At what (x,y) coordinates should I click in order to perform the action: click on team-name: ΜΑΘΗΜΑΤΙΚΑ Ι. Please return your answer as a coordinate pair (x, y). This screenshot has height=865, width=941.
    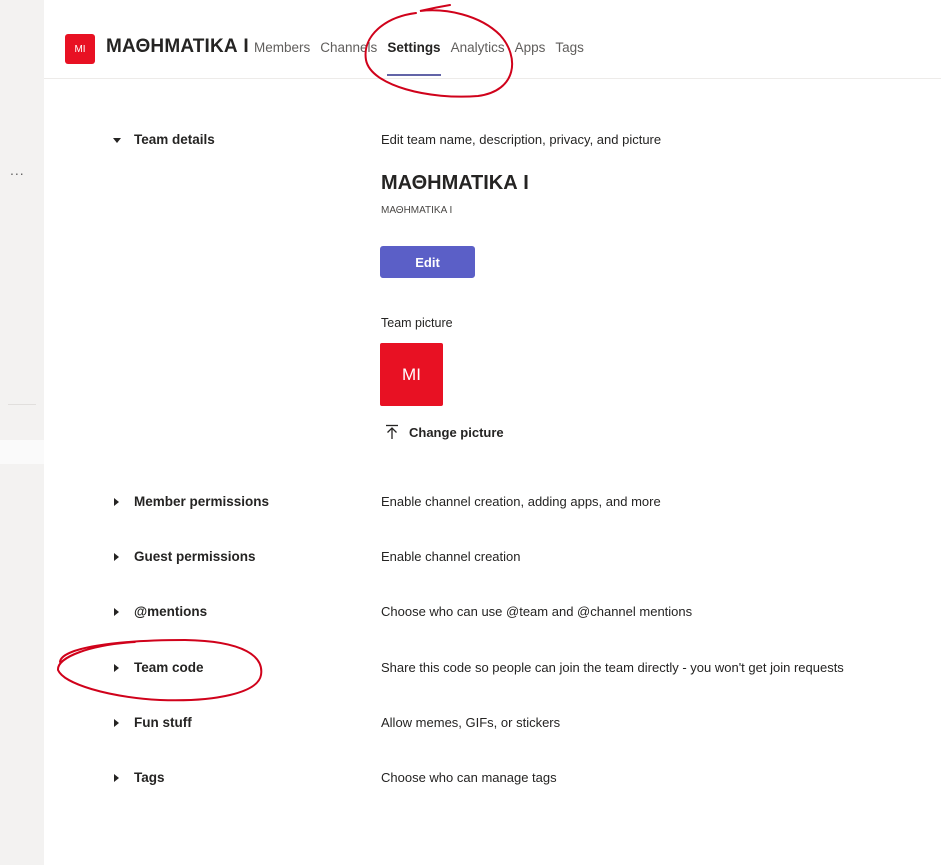
    Looking at the image, I should click on (177, 46).